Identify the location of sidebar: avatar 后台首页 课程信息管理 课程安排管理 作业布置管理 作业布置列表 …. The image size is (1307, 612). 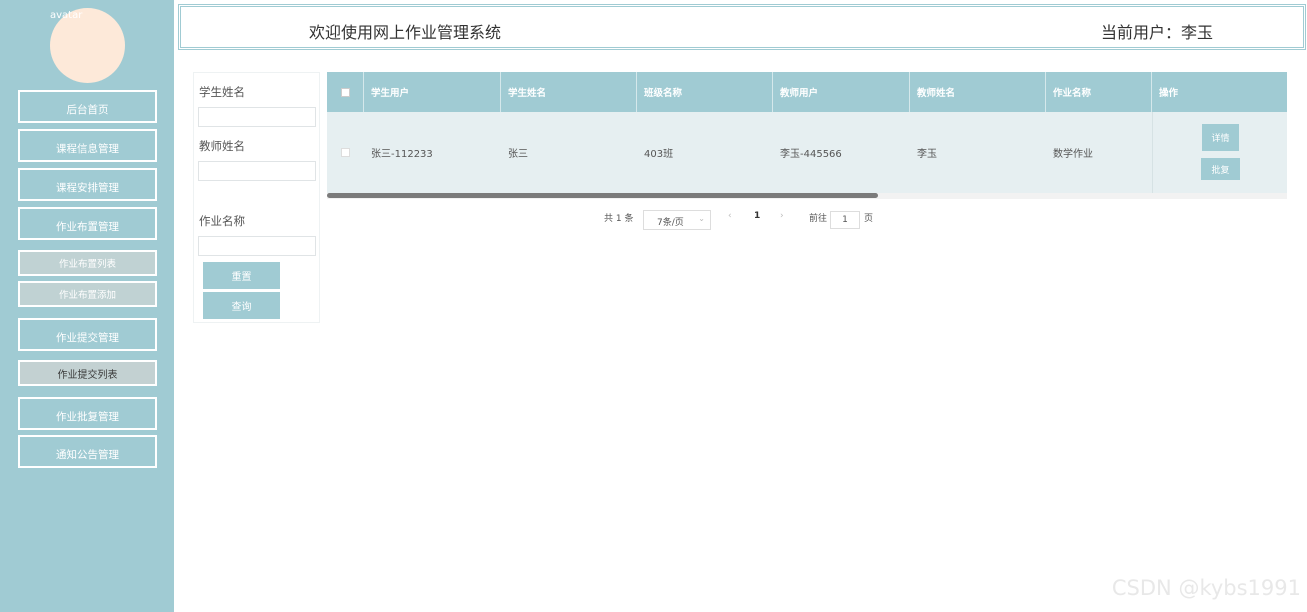
(87, 306).